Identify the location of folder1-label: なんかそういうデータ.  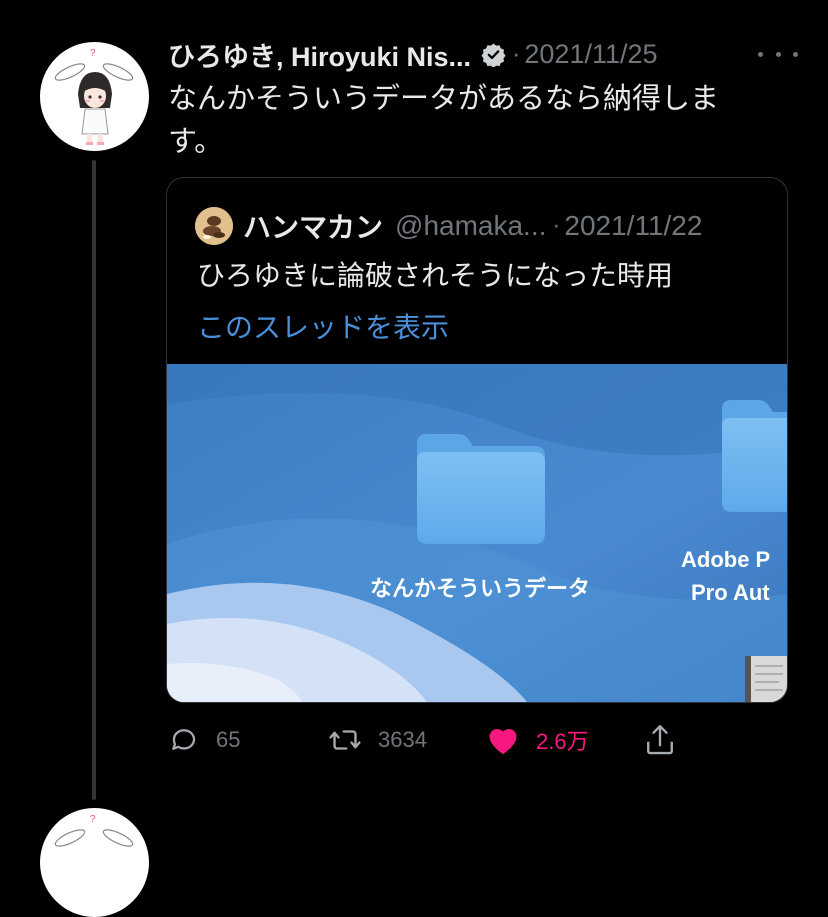
(480, 588).